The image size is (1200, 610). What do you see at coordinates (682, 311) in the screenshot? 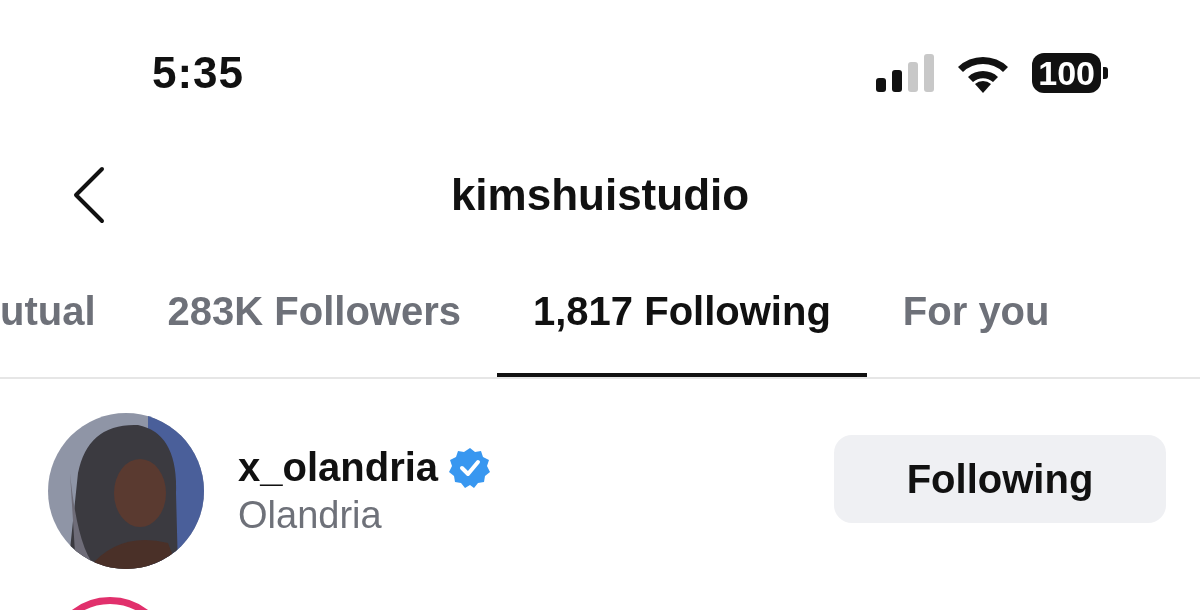
I see `tab: 1,817 Following` at bounding box center [682, 311].